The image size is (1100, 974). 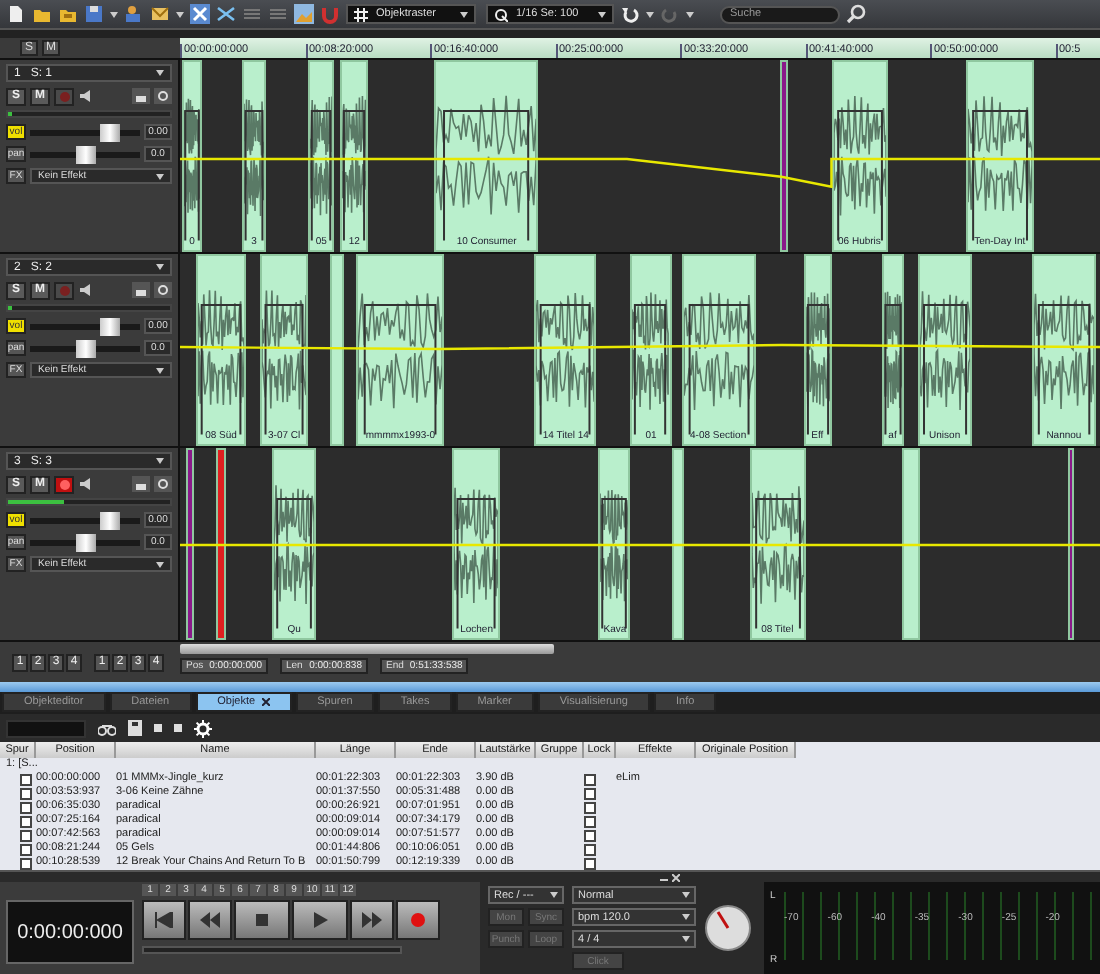 What do you see at coordinates (16, 14) in the screenshot?
I see `file-icon` at bounding box center [16, 14].